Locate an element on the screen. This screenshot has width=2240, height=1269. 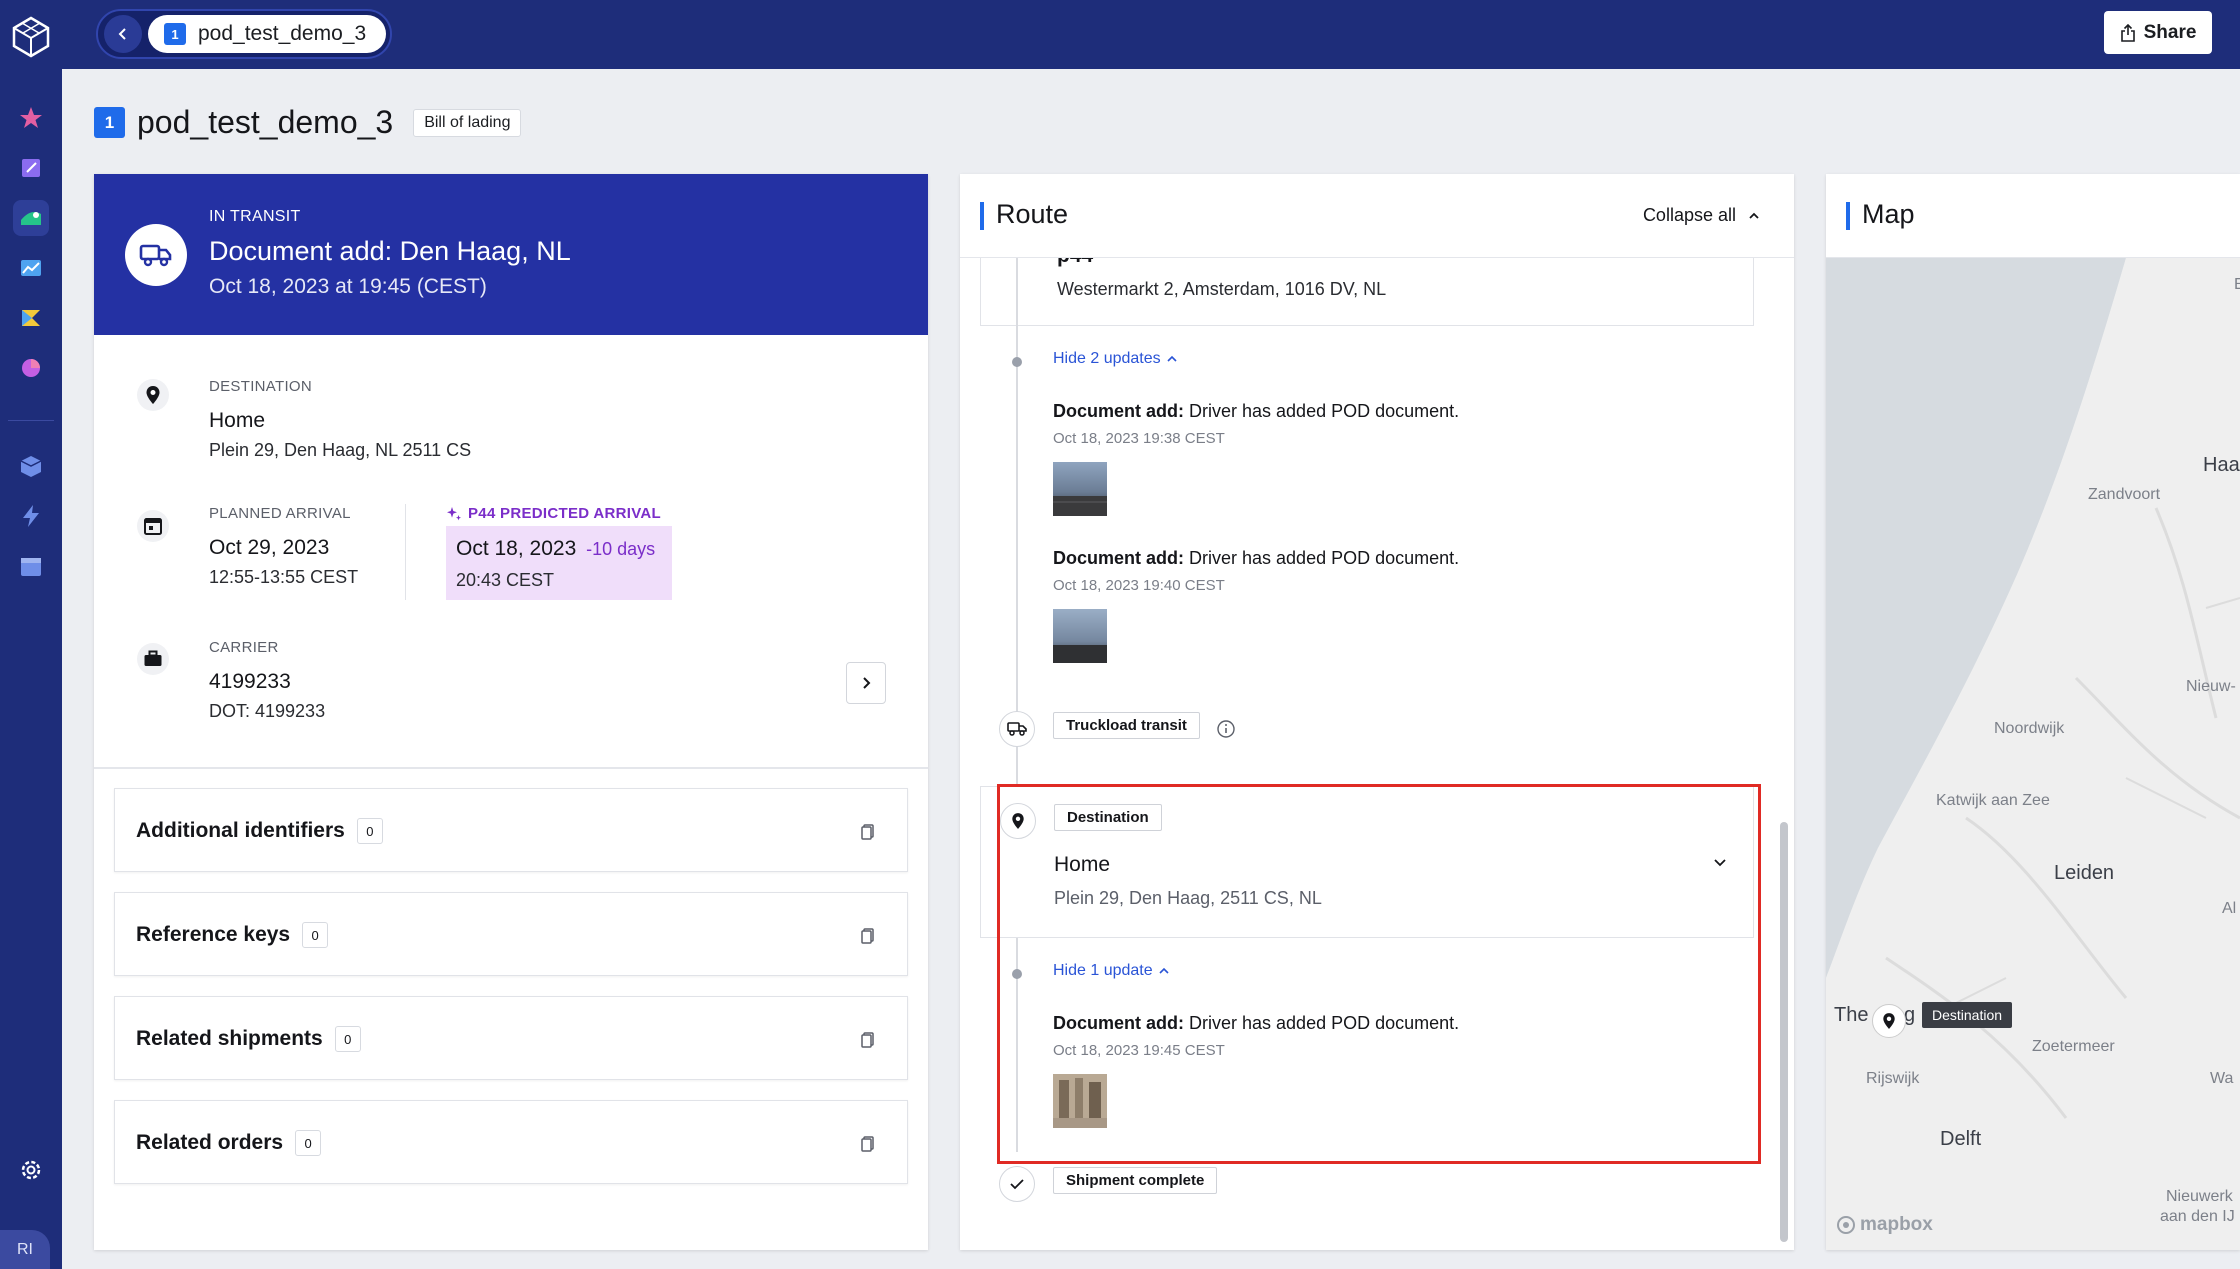
predicted-arrival-label-text: P44 PREDICTED ARRIVAL is located at coordinates (564, 513).